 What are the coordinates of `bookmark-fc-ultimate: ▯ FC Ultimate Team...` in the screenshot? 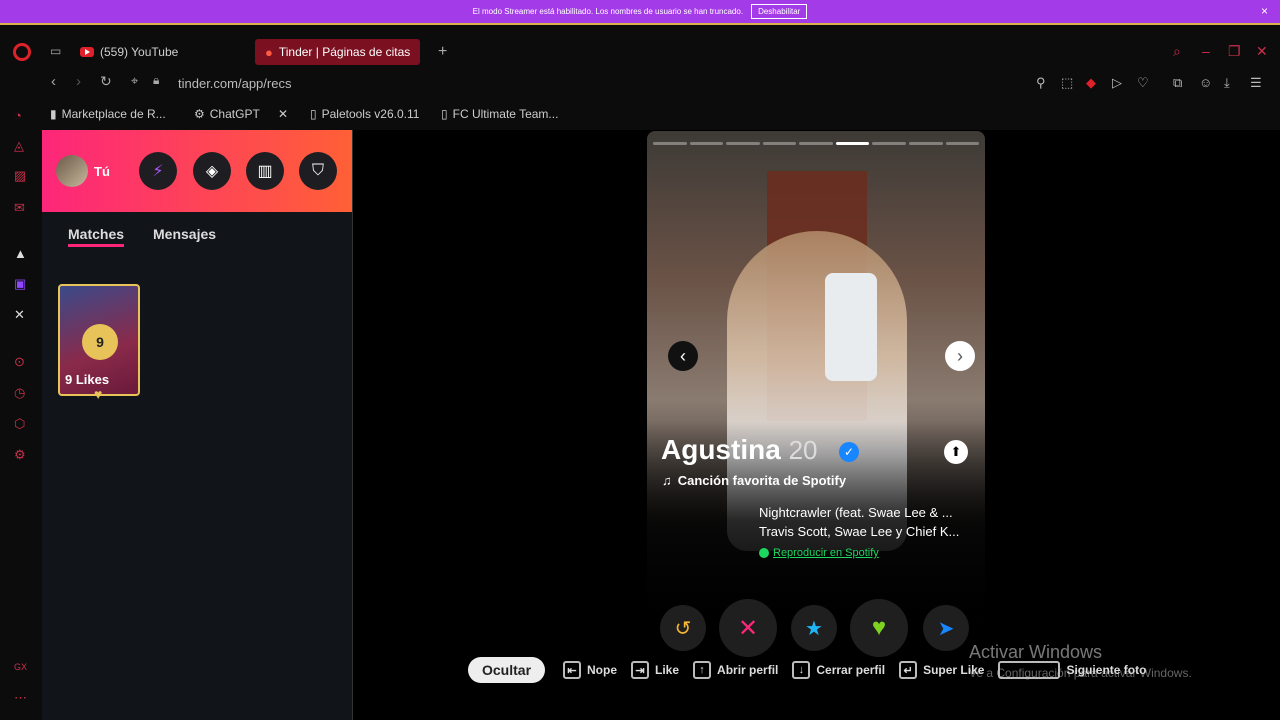 It's located at (499, 114).